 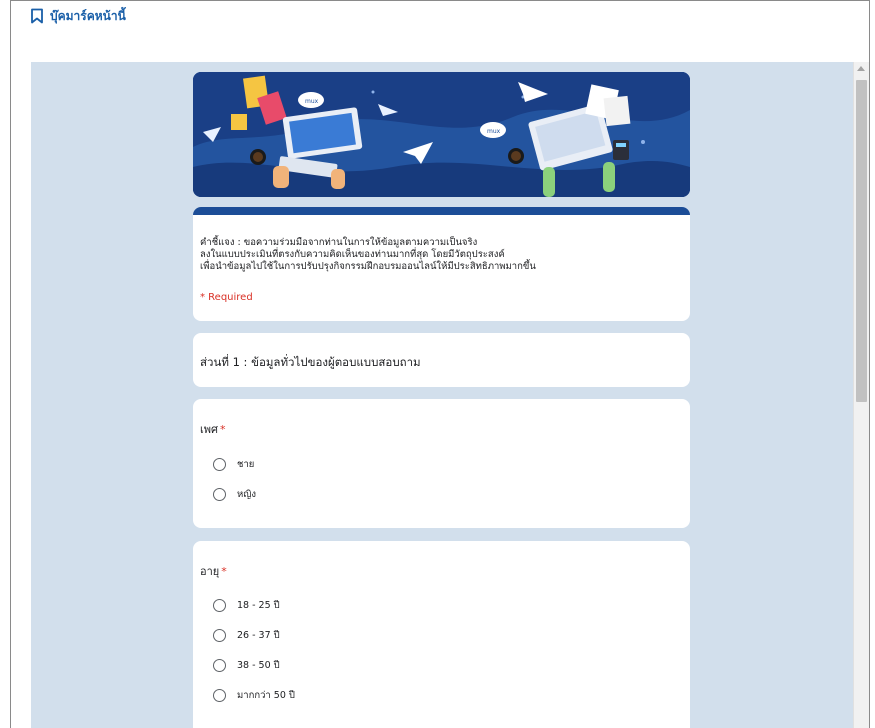 I want to click on option-label: 38 - 50 ปี, so click(x=258, y=665).